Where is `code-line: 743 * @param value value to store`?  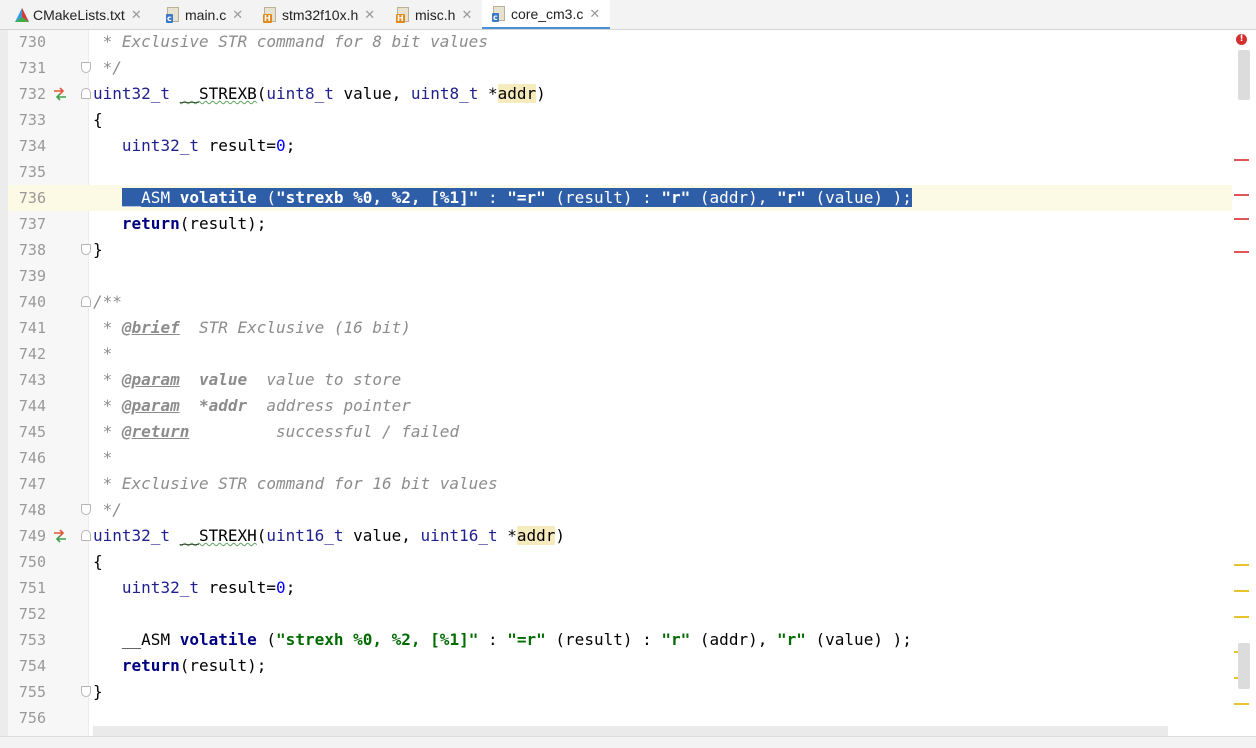
code-line: 743 * @param value value to store is located at coordinates (620, 380).